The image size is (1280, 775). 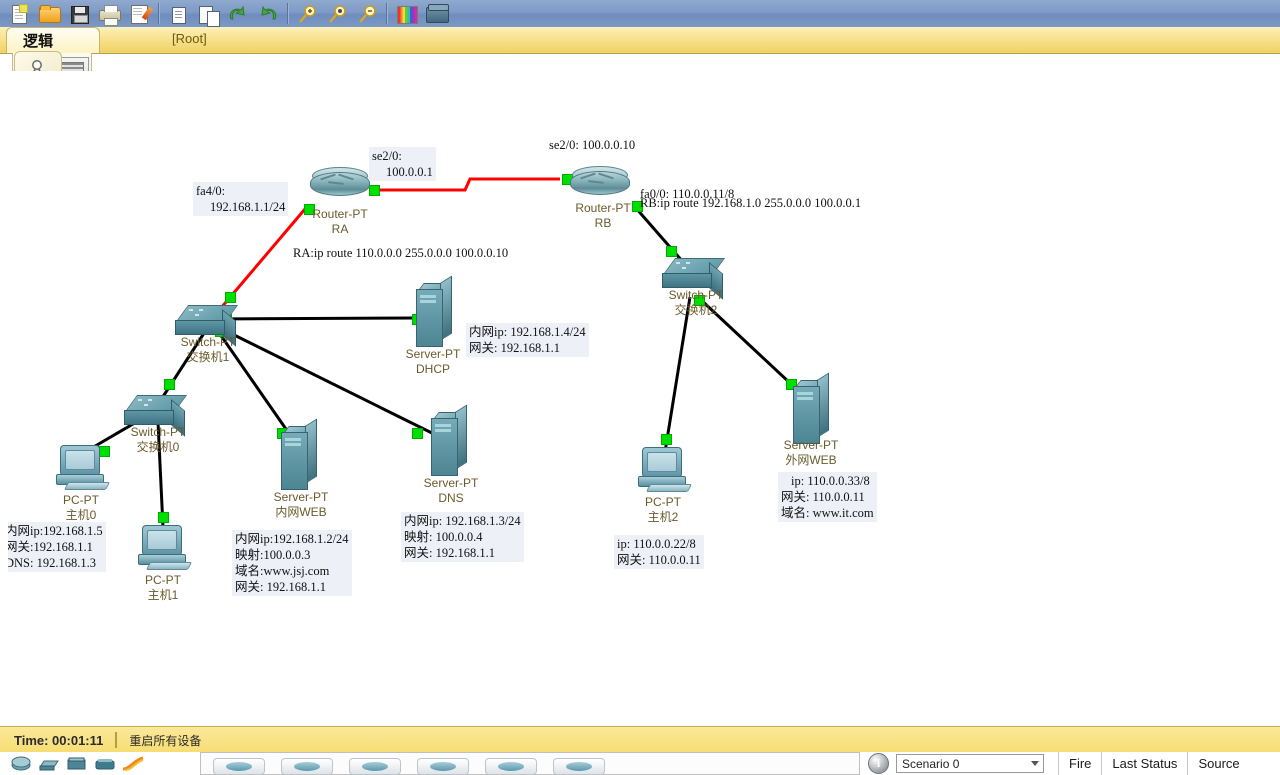 I want to click on scenario-dropdown: Scenario 0, so click(x=970, y=763).